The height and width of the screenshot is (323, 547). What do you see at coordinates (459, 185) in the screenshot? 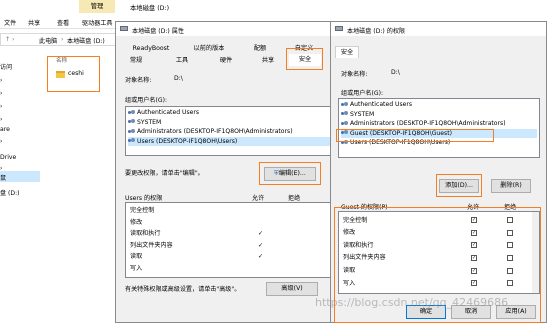
I see `add-button-highlight` at bounding box center [459, 185].